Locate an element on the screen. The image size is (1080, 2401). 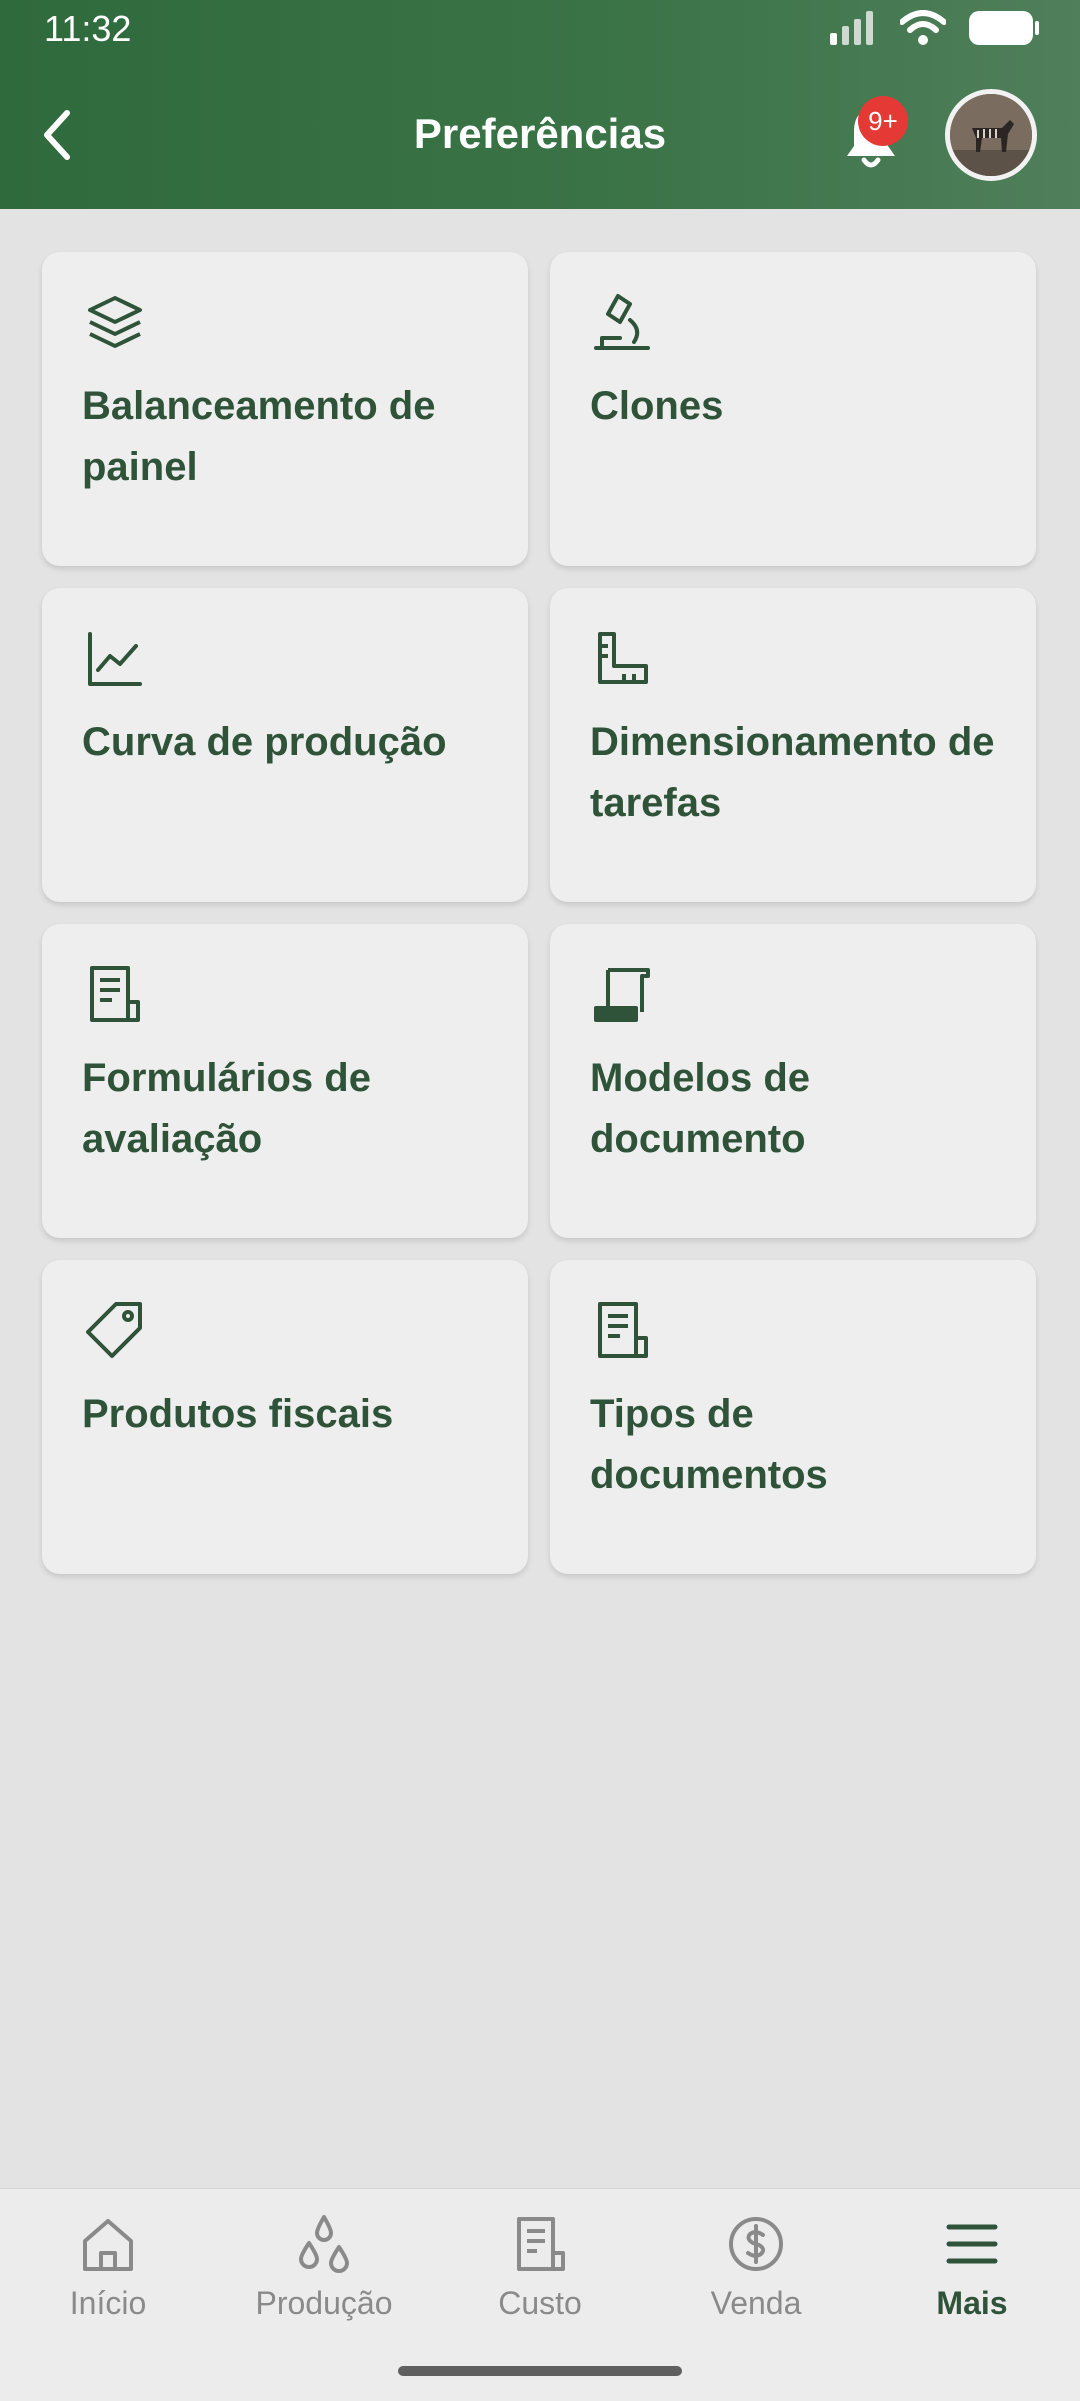
card-label: Curva de produção is located at coordinates (264, 742).